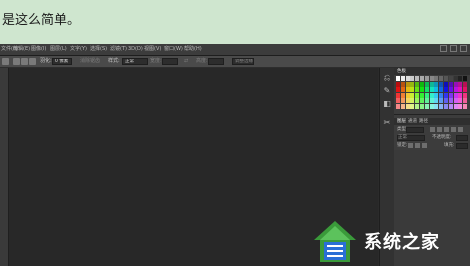 This screenshot has height=266, width=470. What do you see at coordinates (446, 129) in the screenshot?
I see `filter-type-icon` at bounding box center [446, 129].